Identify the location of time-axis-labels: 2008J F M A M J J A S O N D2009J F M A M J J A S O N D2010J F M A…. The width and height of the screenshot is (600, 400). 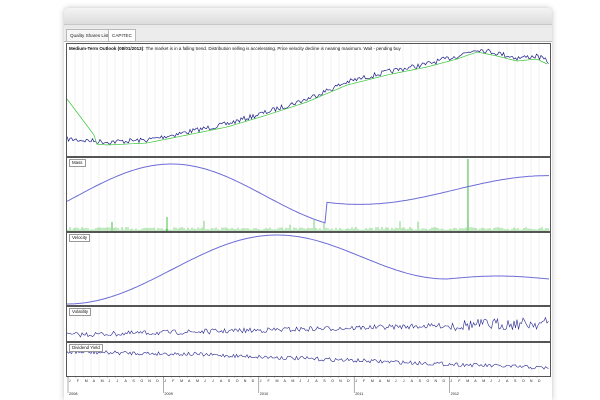
(304, 386).